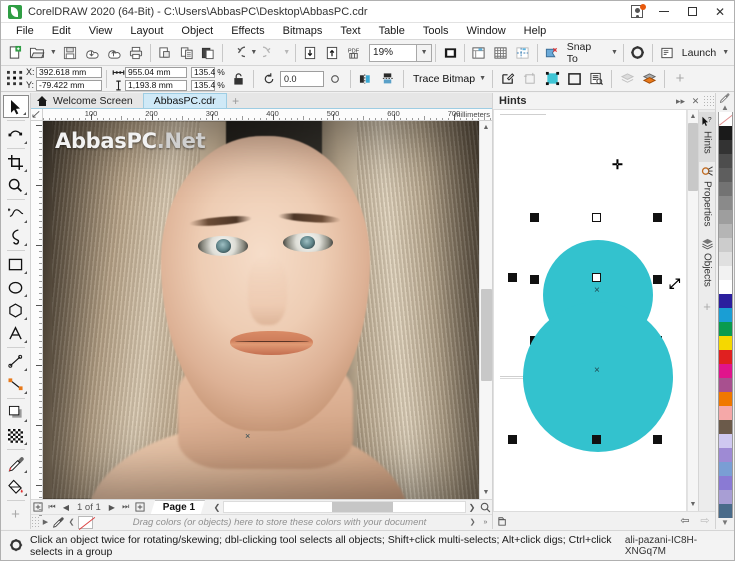 The height and width of the screenshot is (561, 735). I want to click on export-file-icon, so click(332, 53).